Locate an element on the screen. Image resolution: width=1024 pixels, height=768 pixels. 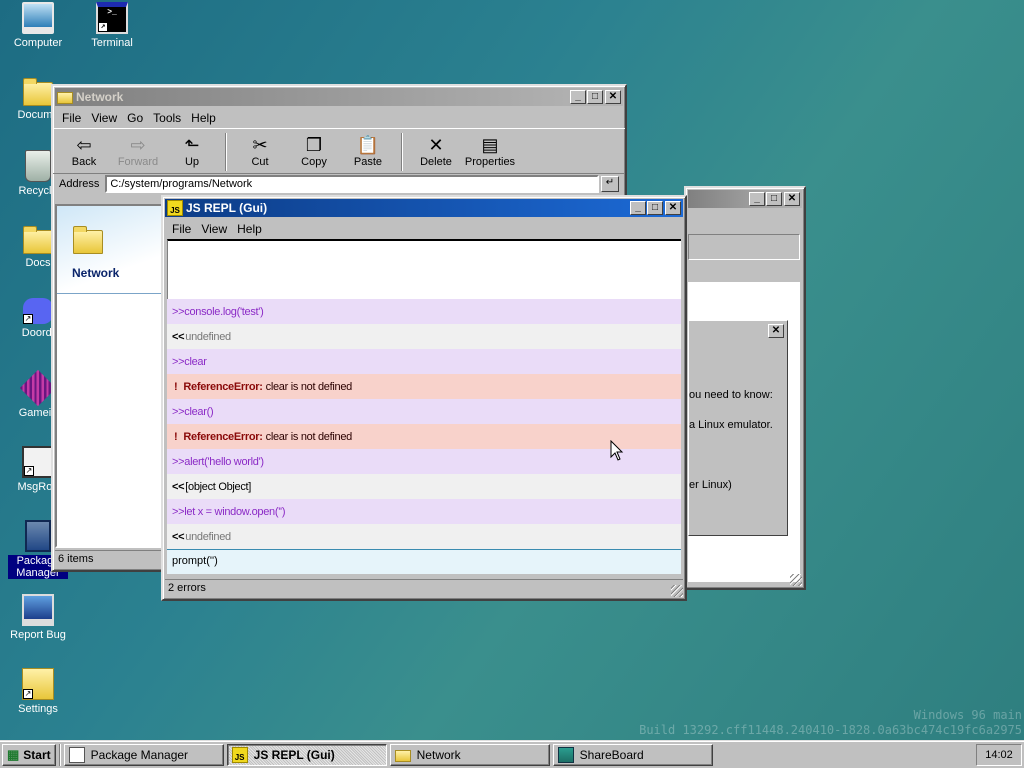
background-window-titlebar: _ □ ✕ is located at coordinates (745, 199).